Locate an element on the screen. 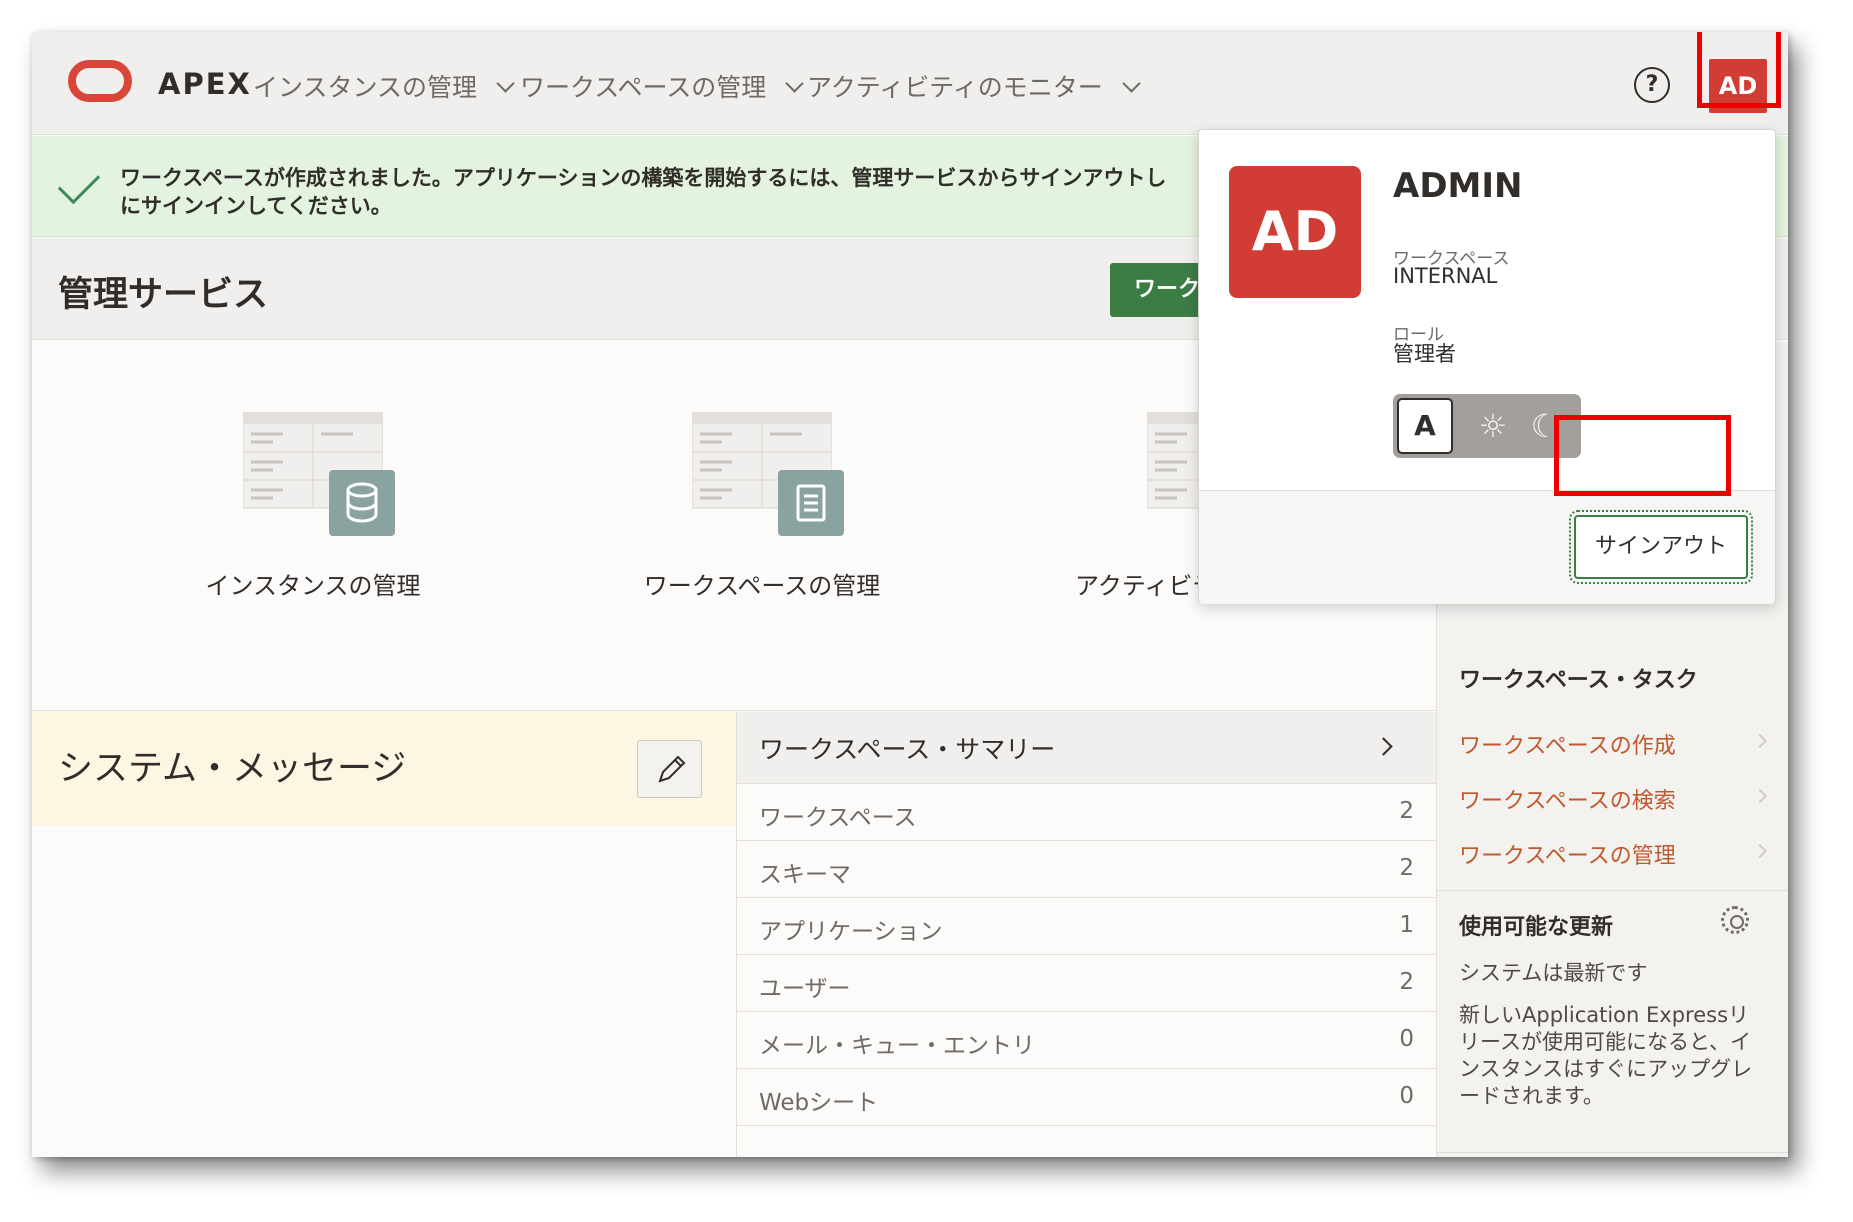 This screenshot has height=1222, width=1853. update-status: システムは最新です is located at coordinates (1553, 973).